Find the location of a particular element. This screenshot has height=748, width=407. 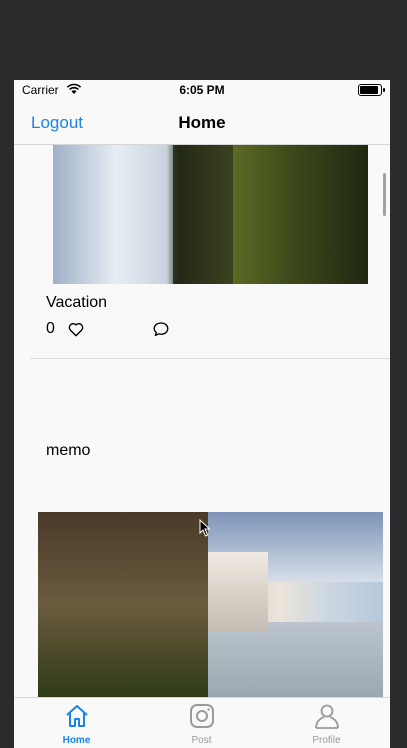

camera-icon is located at coordinates (201, 716).